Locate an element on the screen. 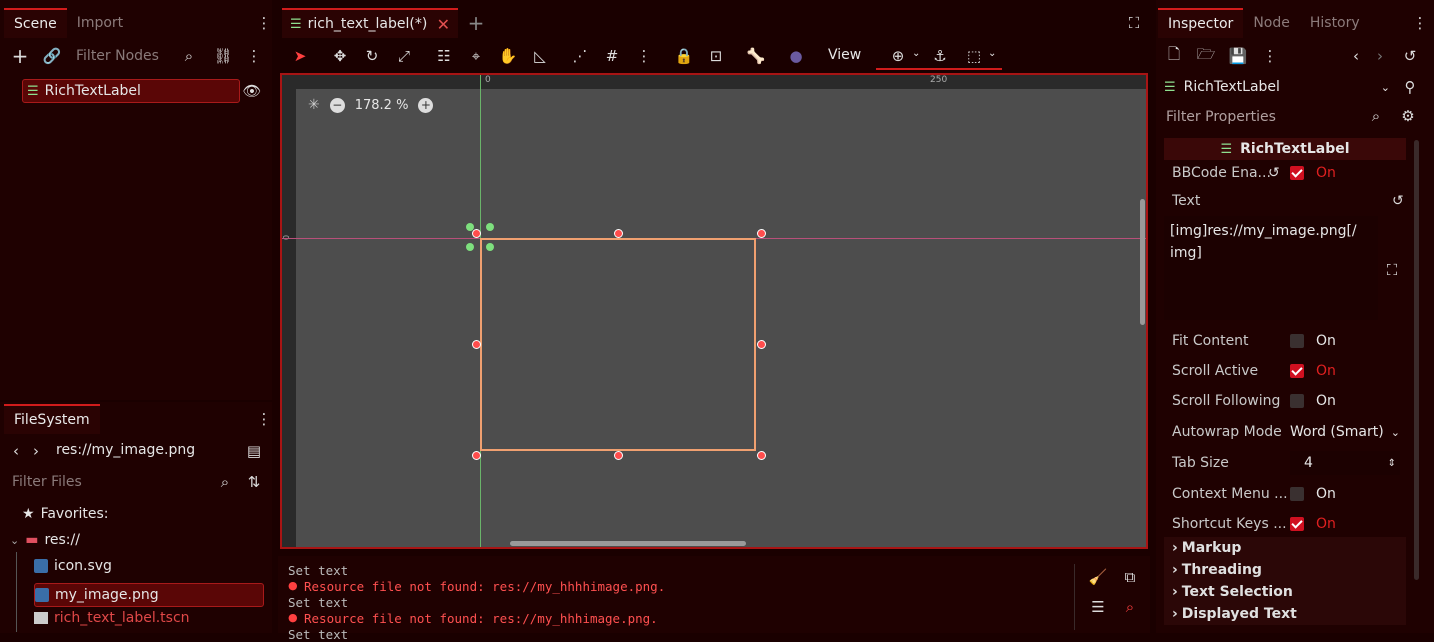 The image size is (1434, 642). filter-properties-input: Filter Properties is located at coordinates (1260, 117).